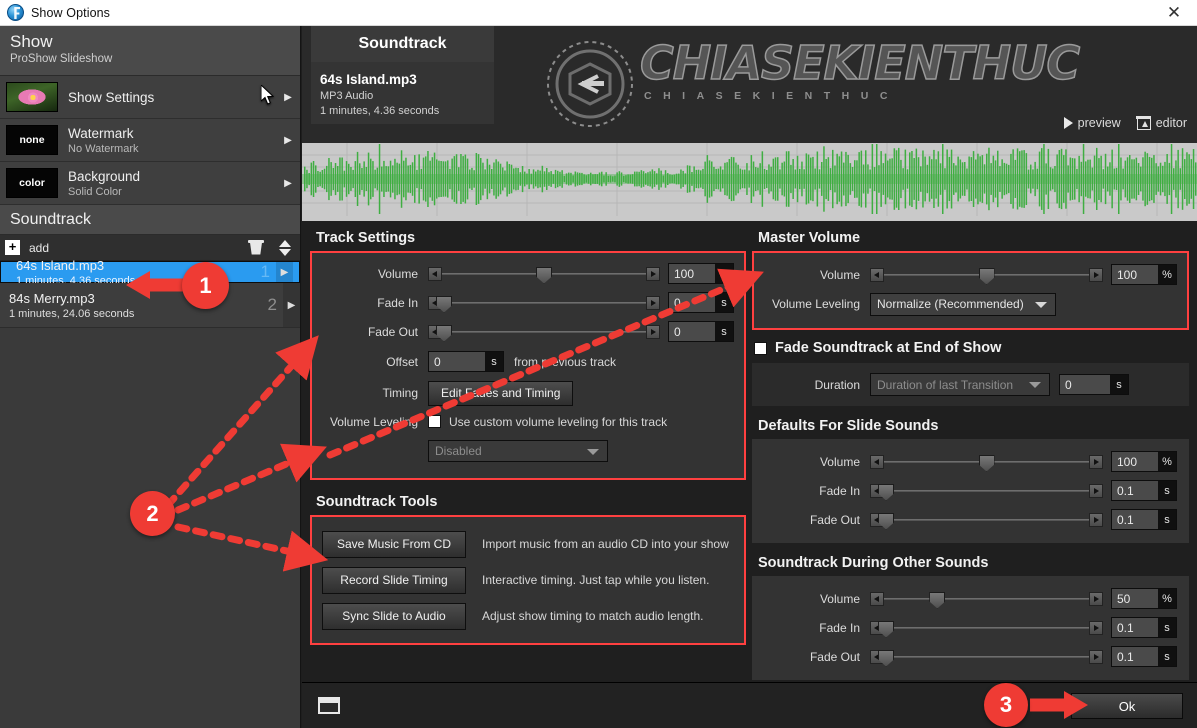 The height and width of the screenshot is (728, 1197). I want to click on footer-bar: Ok, so click(749, 705).